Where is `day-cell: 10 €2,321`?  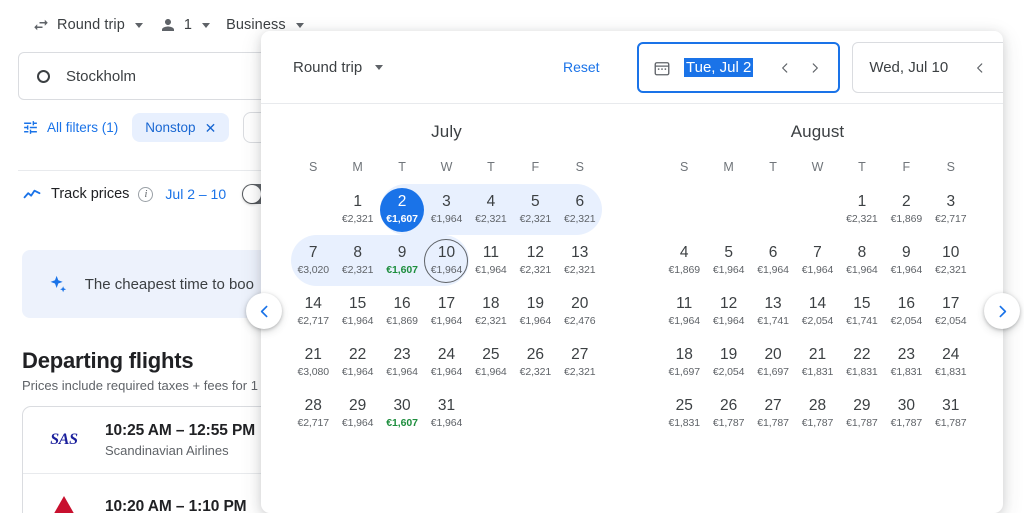
day-cell: 10 €2,321 is located at coordinates (951, 260).